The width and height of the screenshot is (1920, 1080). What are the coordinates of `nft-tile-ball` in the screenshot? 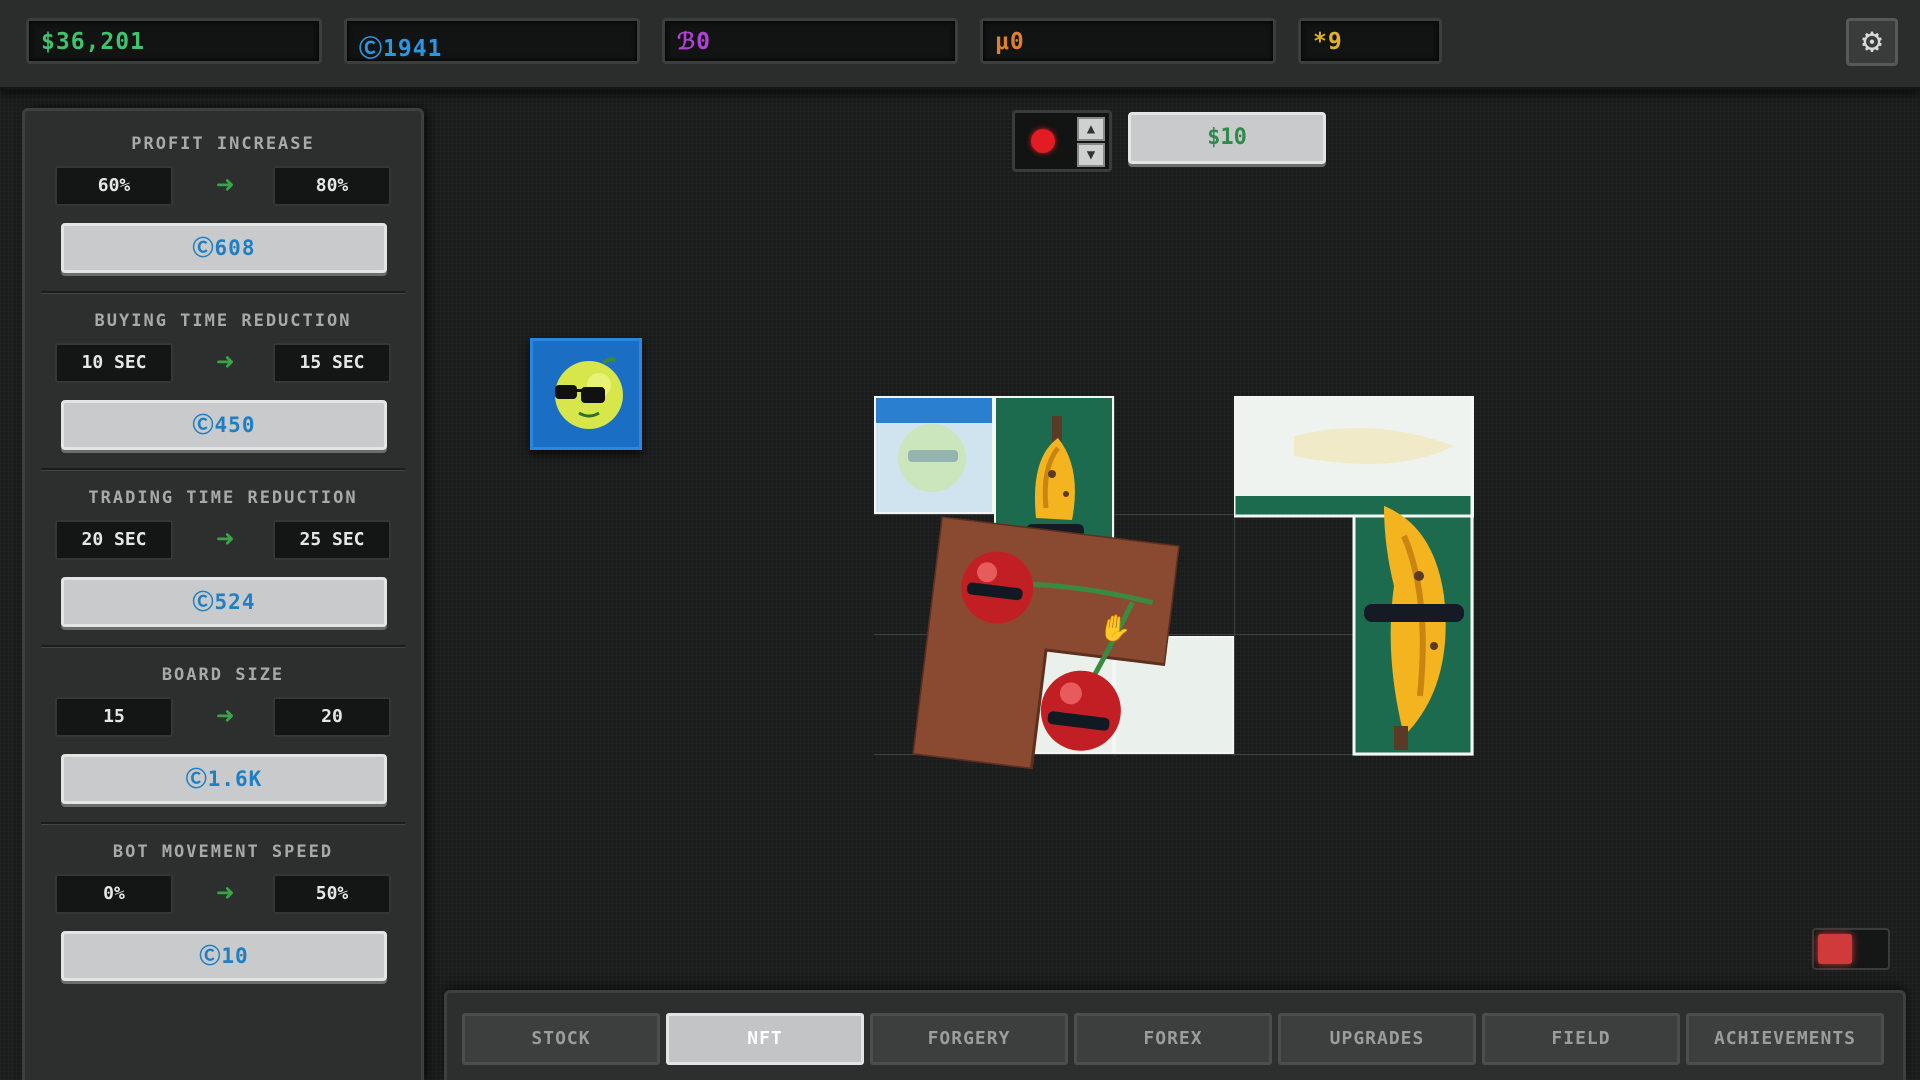 It's located at (934, 455).